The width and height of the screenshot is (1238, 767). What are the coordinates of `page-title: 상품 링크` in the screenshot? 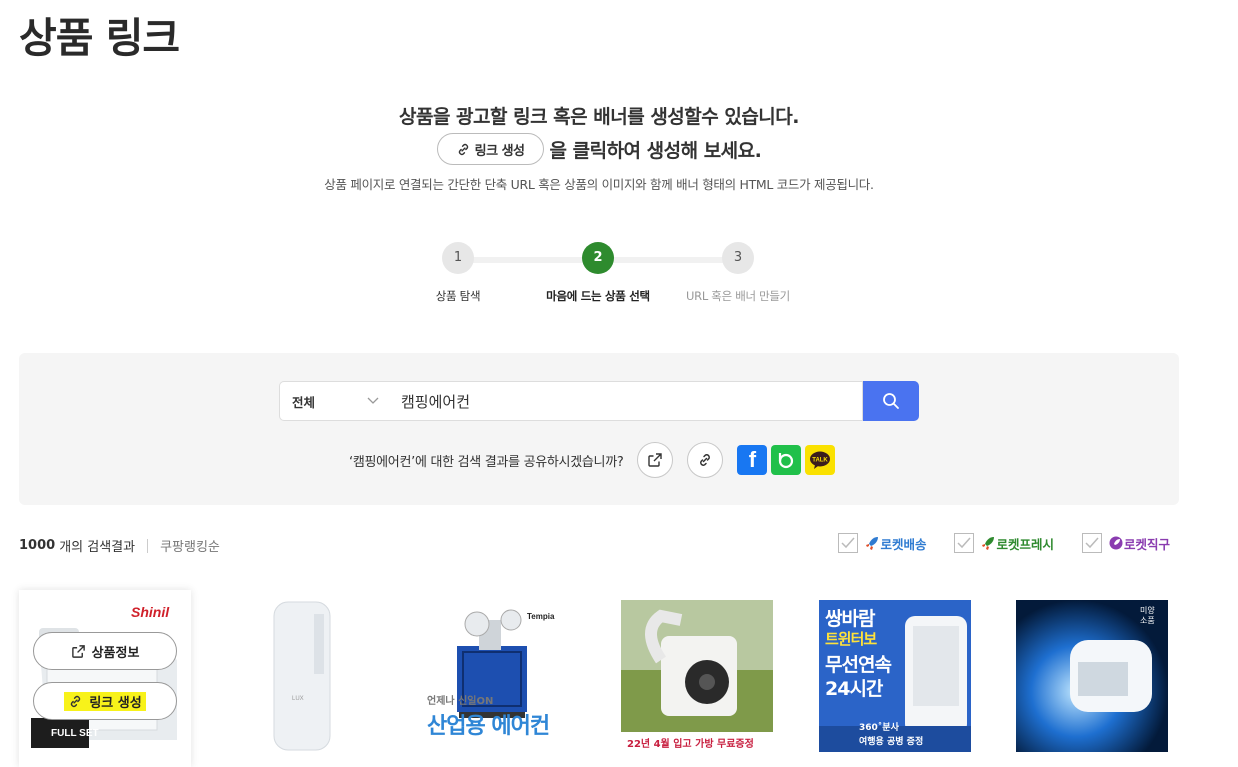 It's located at (99, 38).